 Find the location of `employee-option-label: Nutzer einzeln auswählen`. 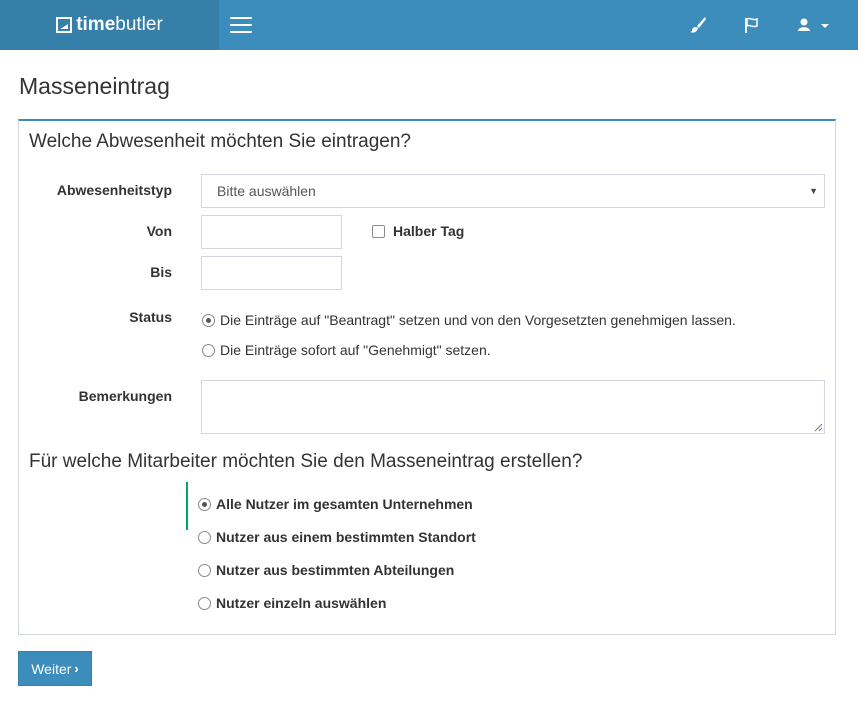

employee-option-label: Nutzer einzeln auswählen is located at coordinates (301, 603).